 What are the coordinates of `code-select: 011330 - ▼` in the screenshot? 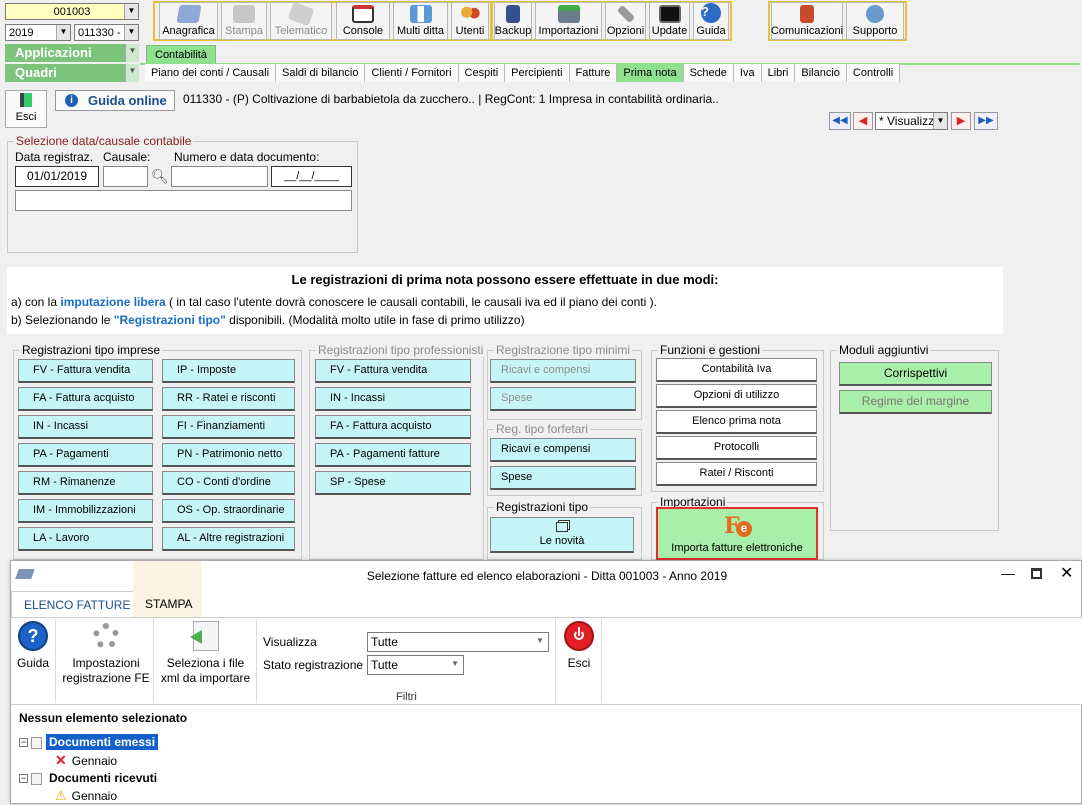 It's located at (106, 32).